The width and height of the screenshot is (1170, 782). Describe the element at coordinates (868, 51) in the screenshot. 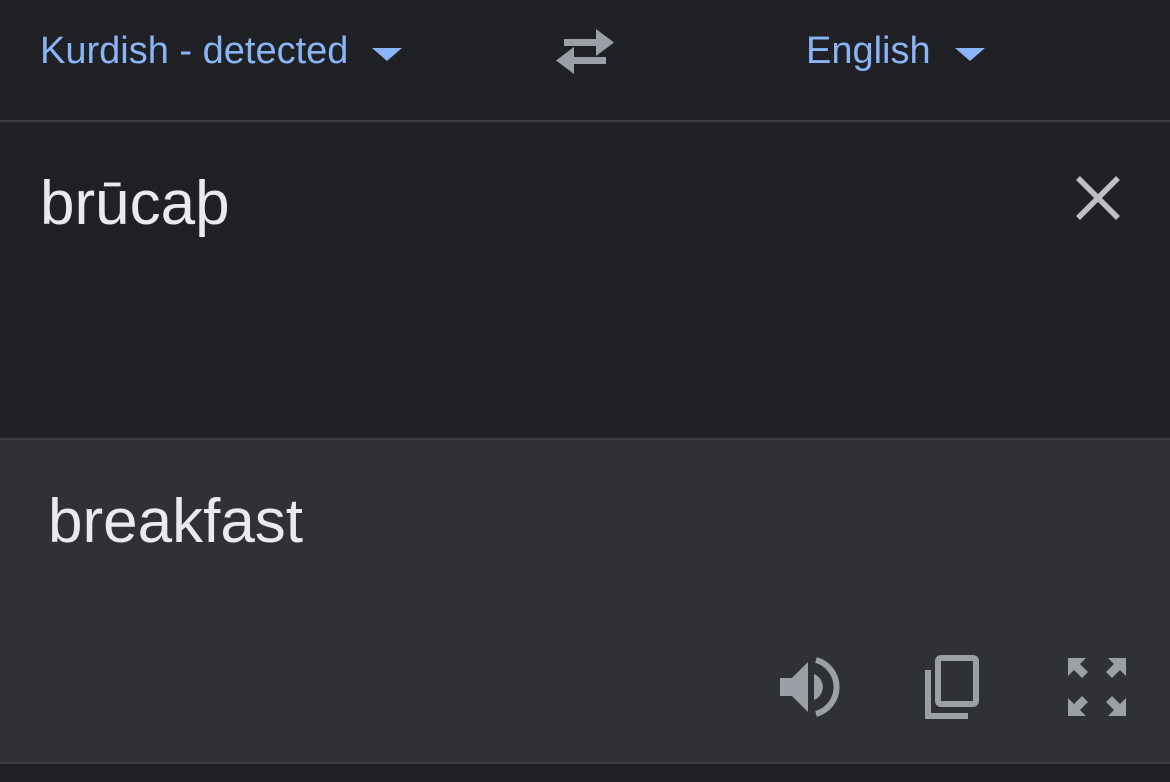

I see `target-language-label: English` at that location.